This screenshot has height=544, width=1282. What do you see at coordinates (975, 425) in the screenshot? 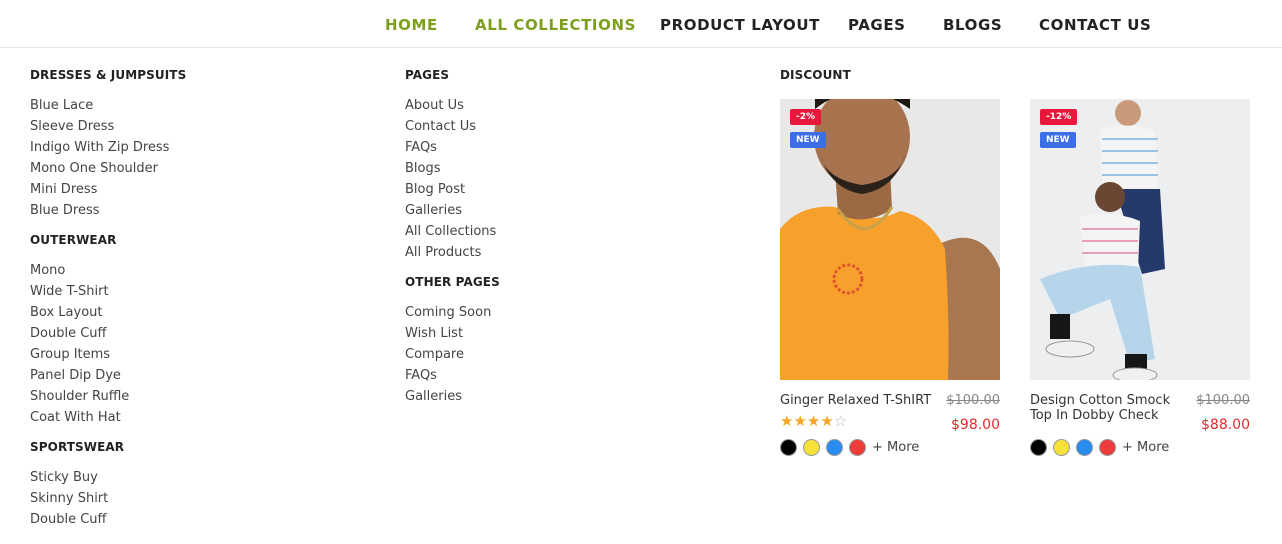
I see `price-discounted: $98.00` at bounding box center [975, 425].